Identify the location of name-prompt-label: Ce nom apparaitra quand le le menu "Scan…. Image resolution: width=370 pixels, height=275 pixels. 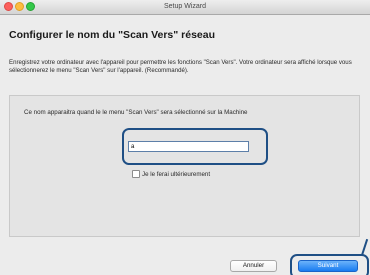
(136, 112).